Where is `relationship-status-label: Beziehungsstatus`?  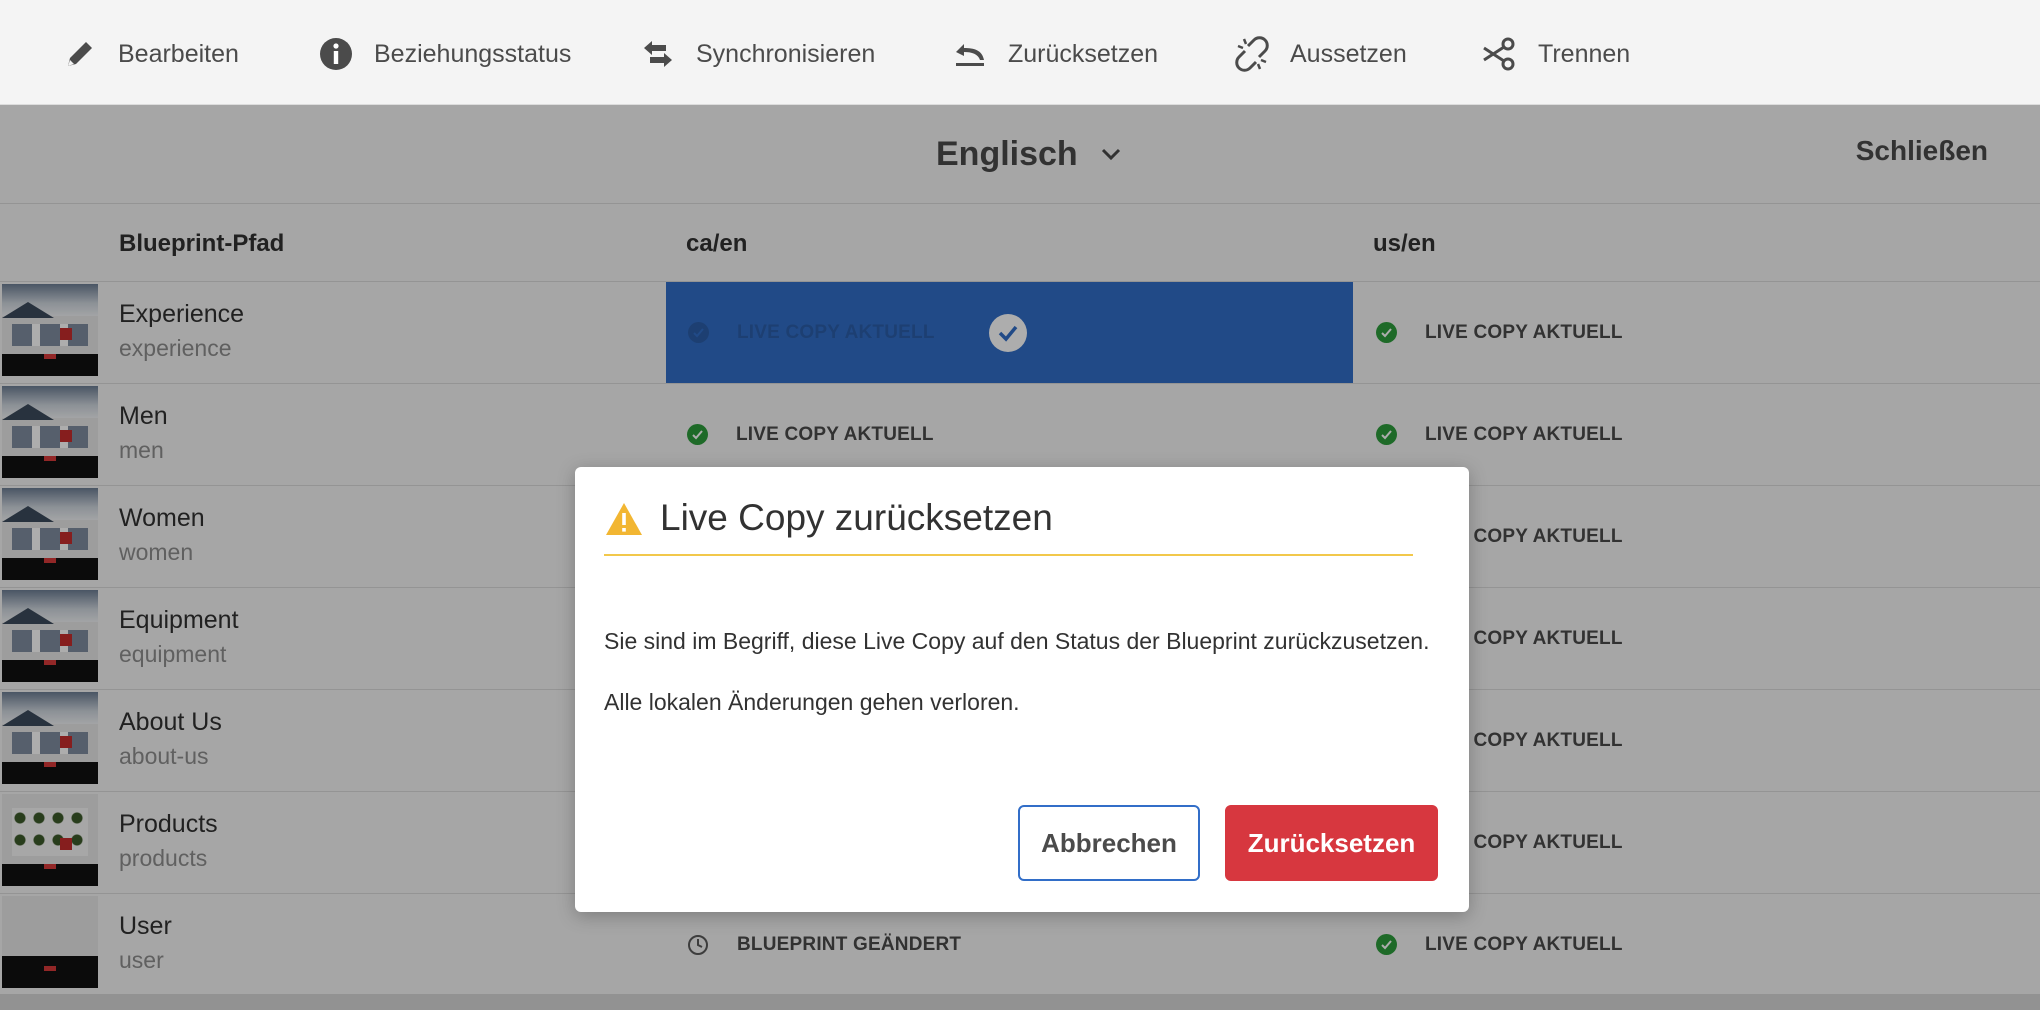 relationship-status-label: Beziehungsstatus is located at coordinates (473, 53).